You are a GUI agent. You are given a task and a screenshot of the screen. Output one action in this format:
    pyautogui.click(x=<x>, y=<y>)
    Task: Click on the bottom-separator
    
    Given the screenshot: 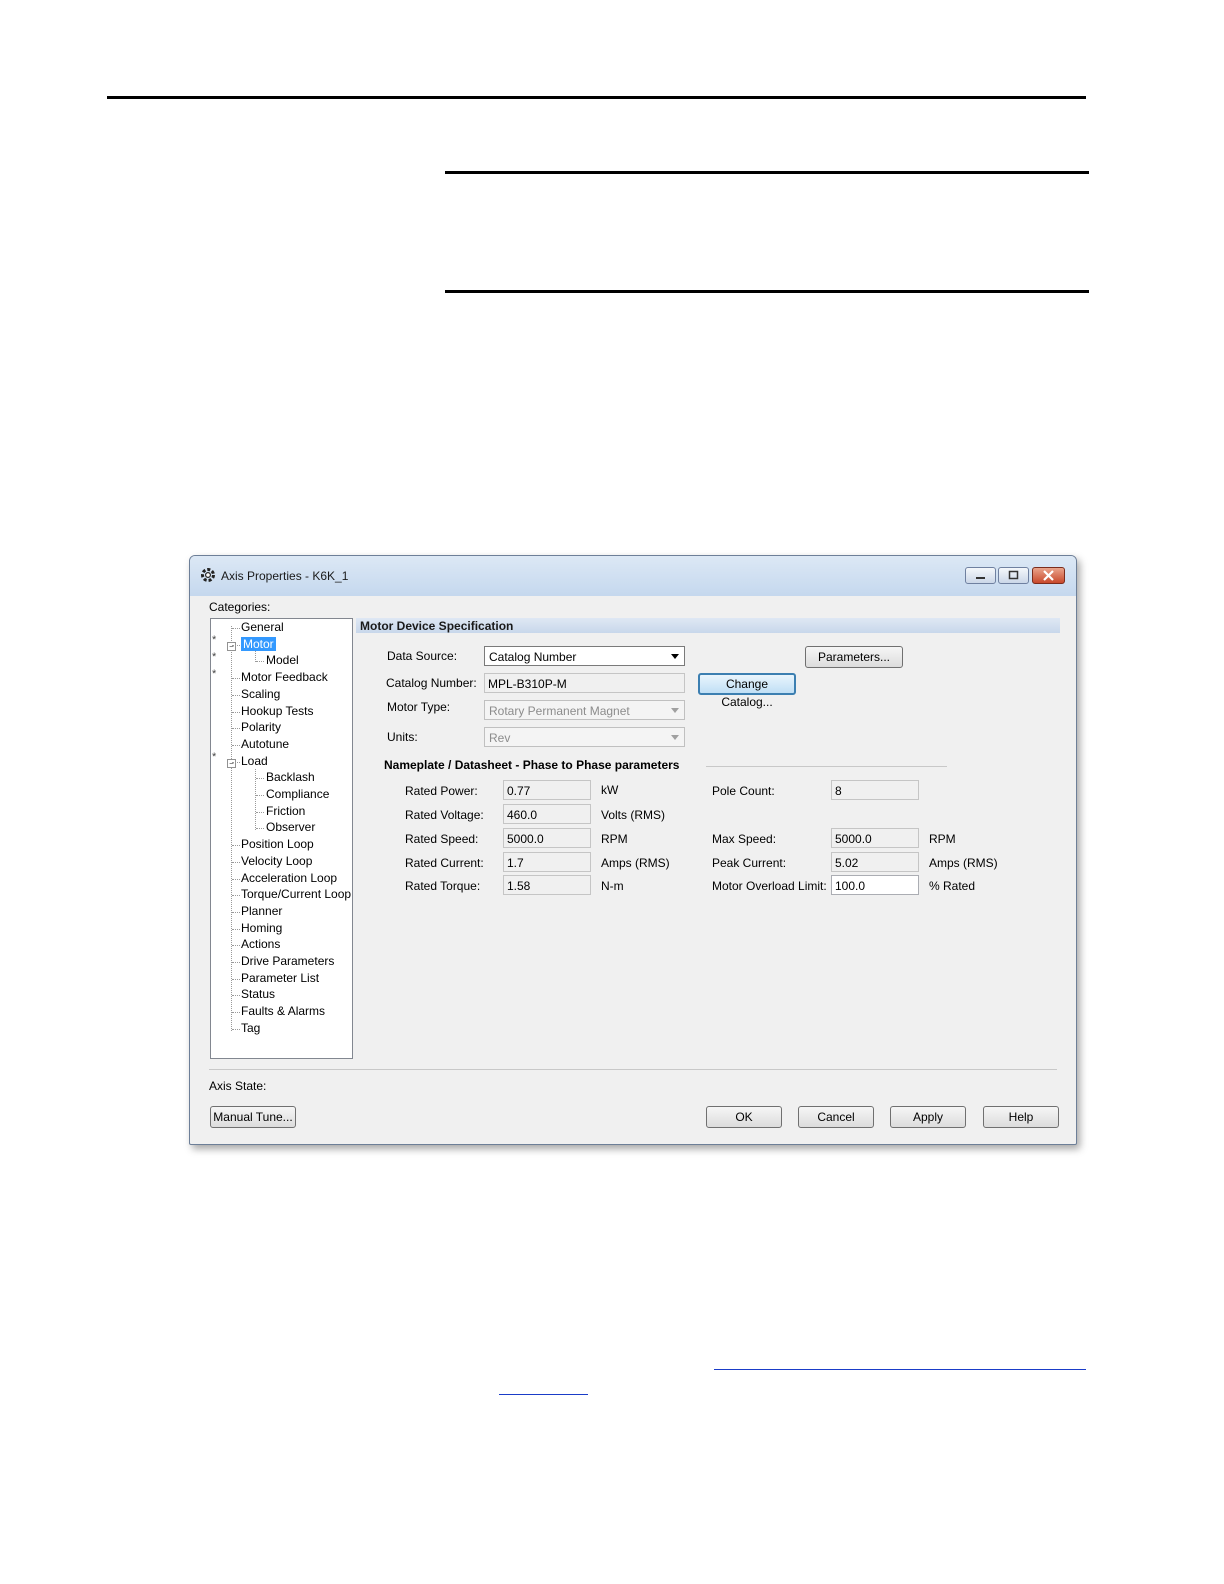 What is the action you would take?
    pyautogui.click(x=633, y=1069)
    